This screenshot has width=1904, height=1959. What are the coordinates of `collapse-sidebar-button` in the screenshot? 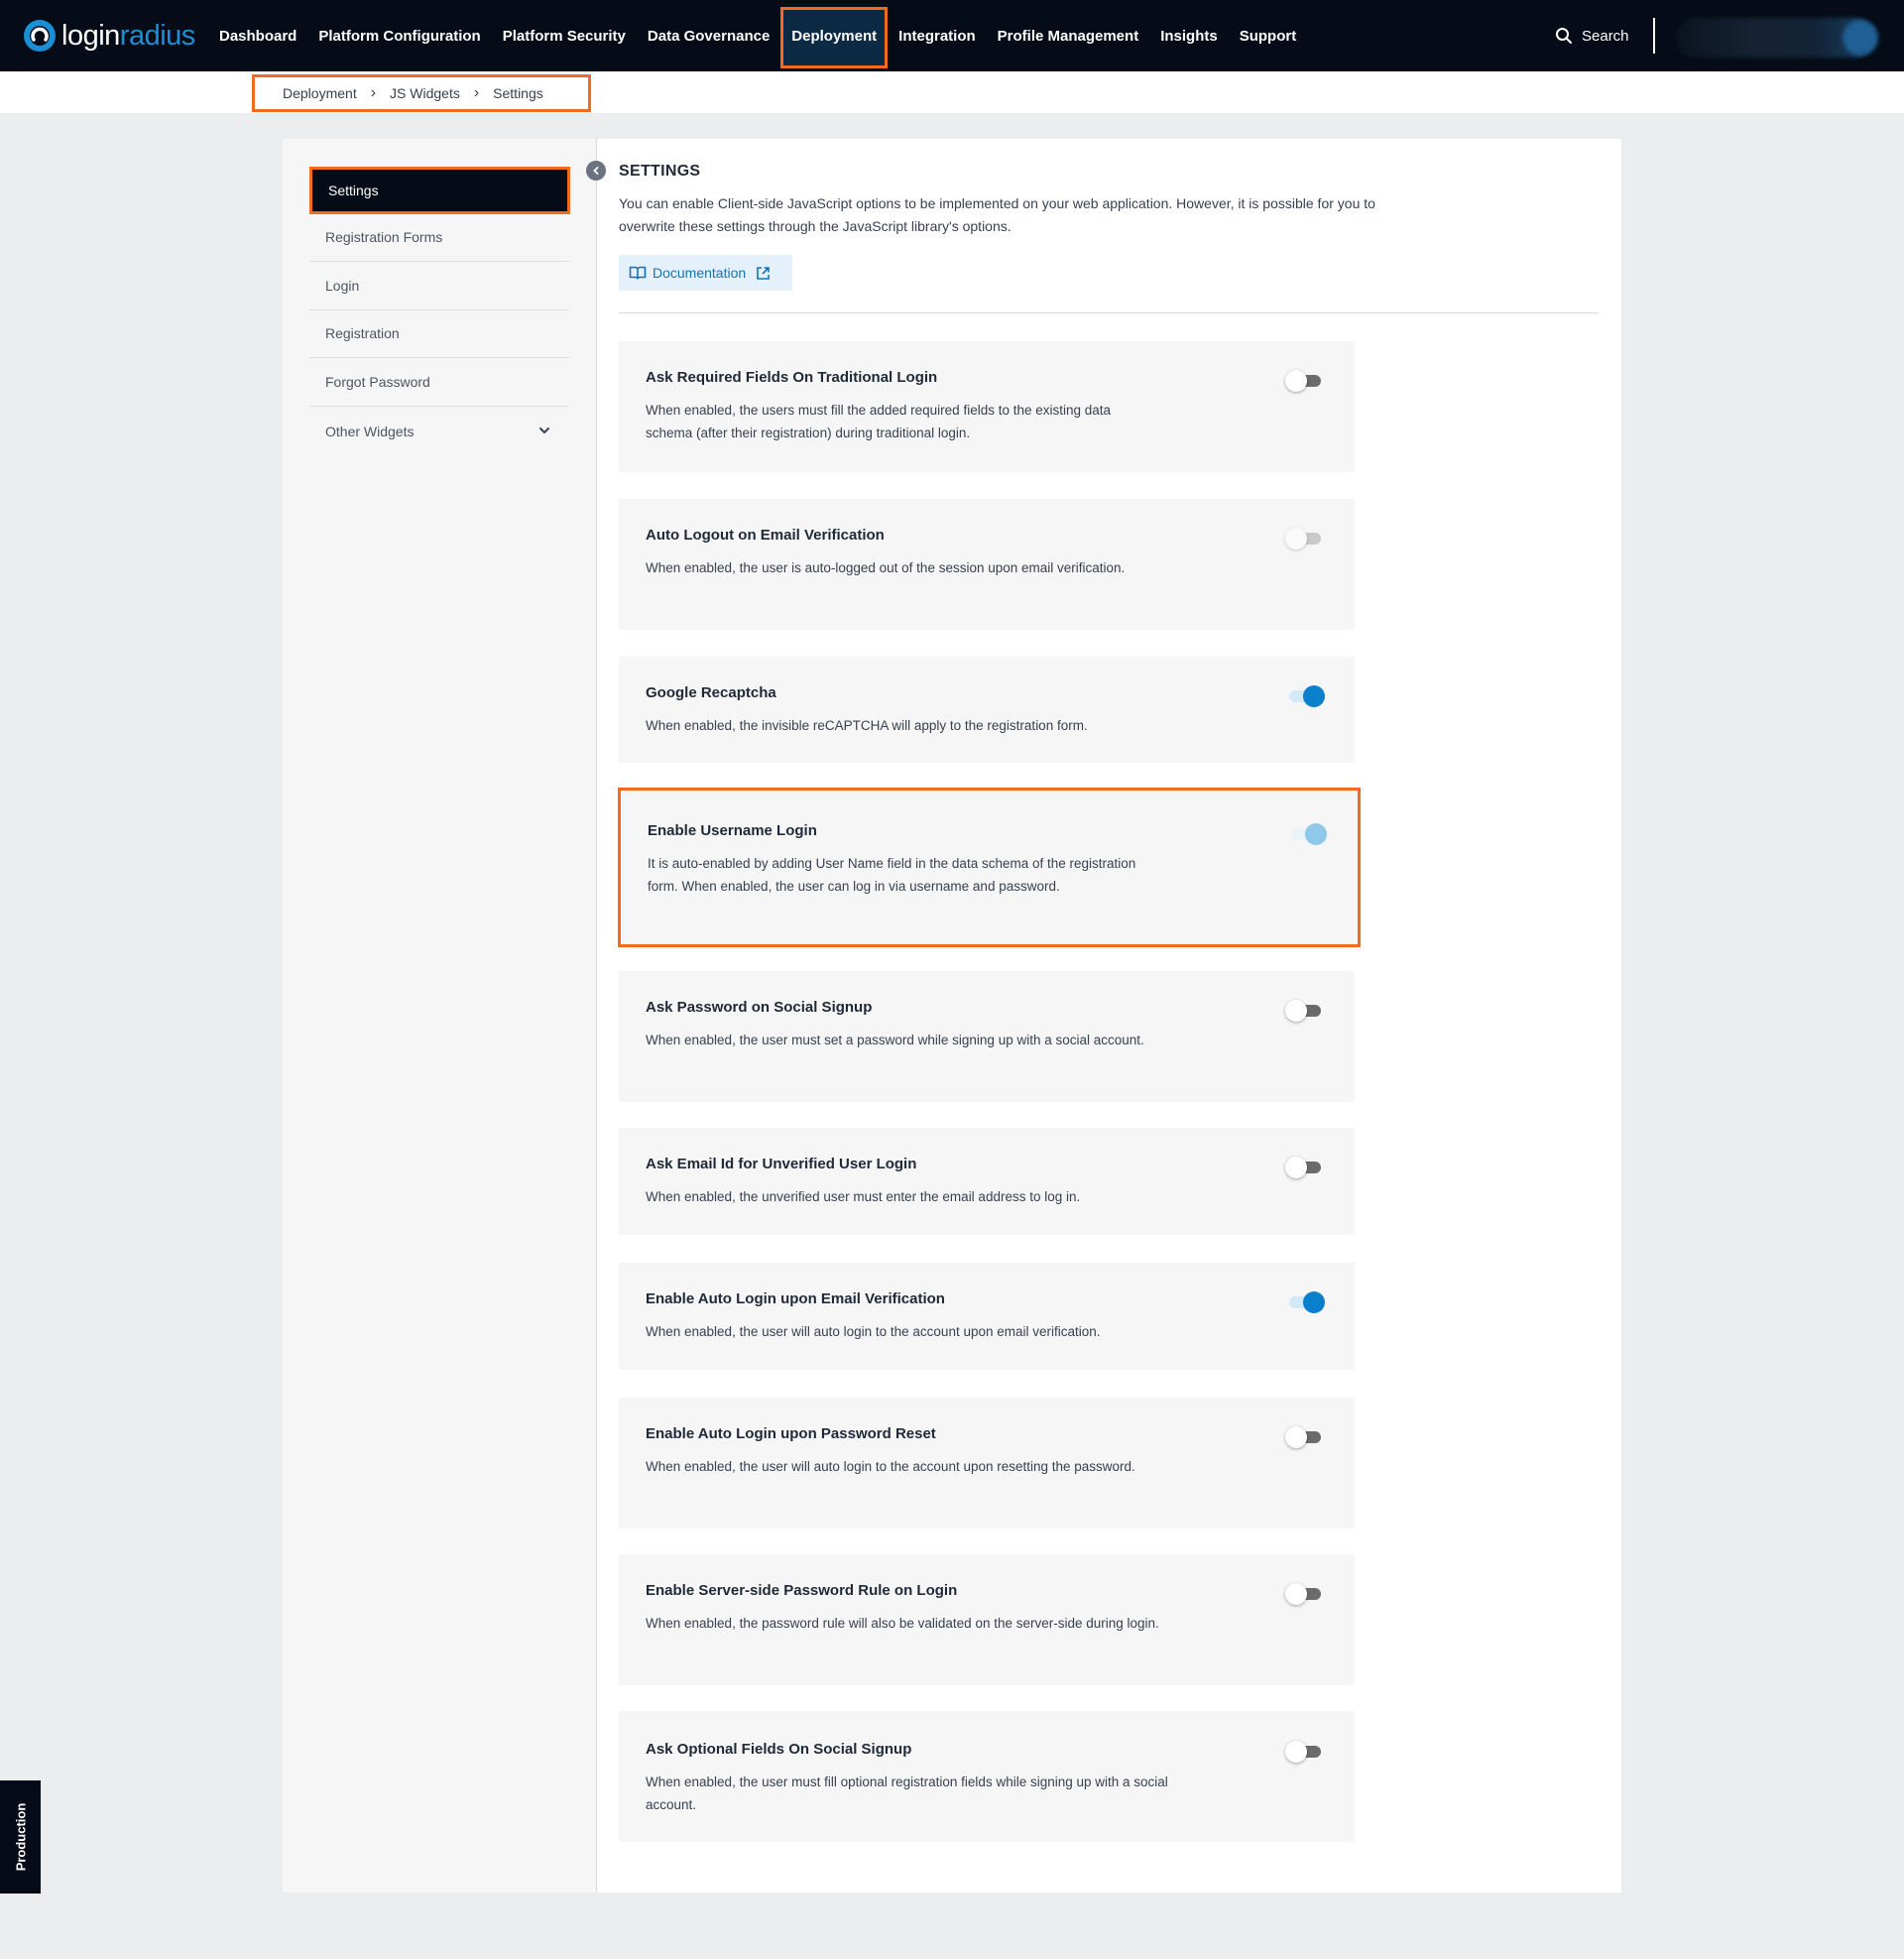 It's located at (596, 171).